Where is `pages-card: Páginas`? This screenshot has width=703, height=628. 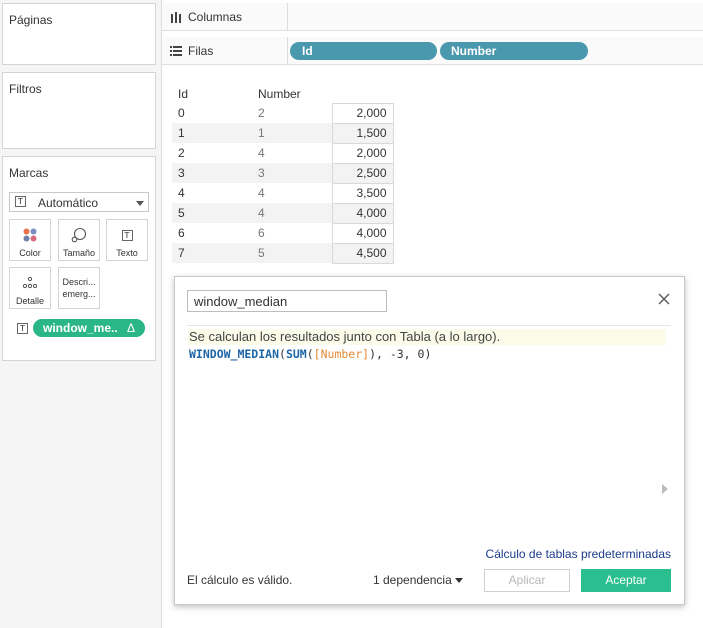
pages-card: Páginas is located at coordinates (79, 34).